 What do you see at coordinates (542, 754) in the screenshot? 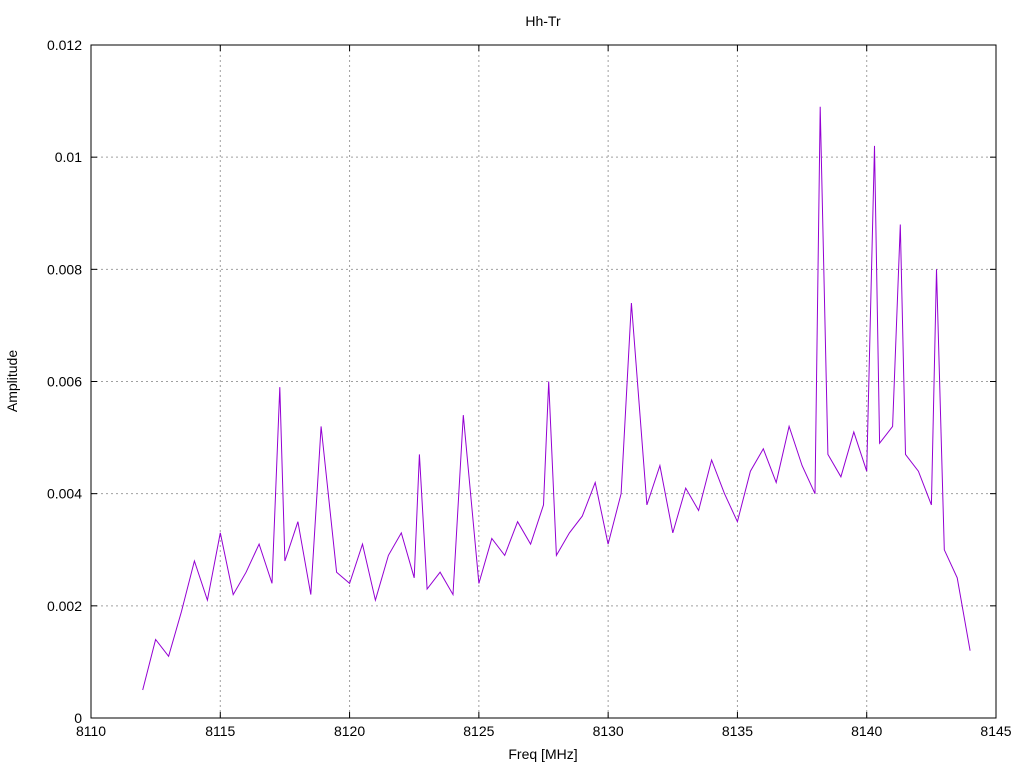
I see `x-axis-label: Freq [MHz]` at bounding box center [542, 754].